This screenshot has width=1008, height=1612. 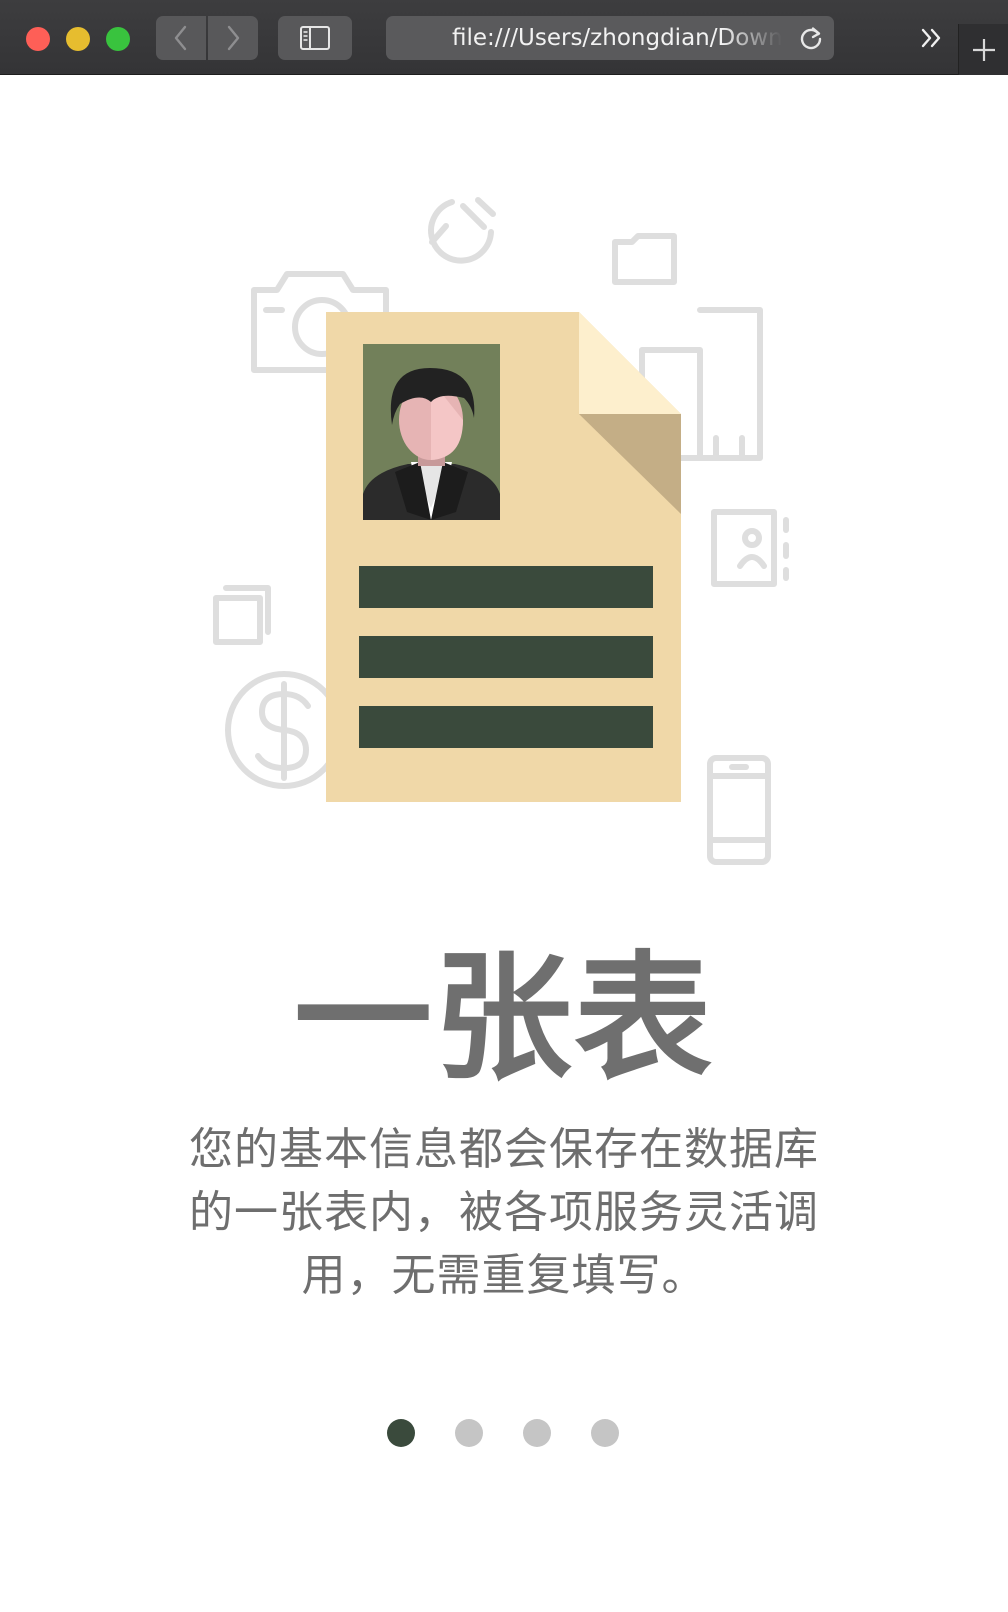 I want to click on books-icon, so click(x=242, y=615).